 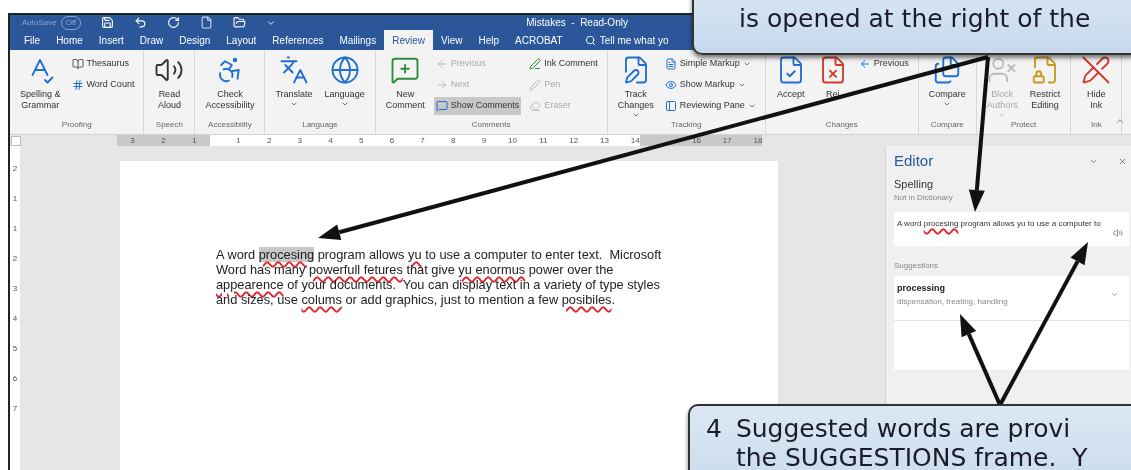 What do you see at coordinates (141, 22) in the screenshot?
I see `undo-icon` at bounding box center [141, 22].